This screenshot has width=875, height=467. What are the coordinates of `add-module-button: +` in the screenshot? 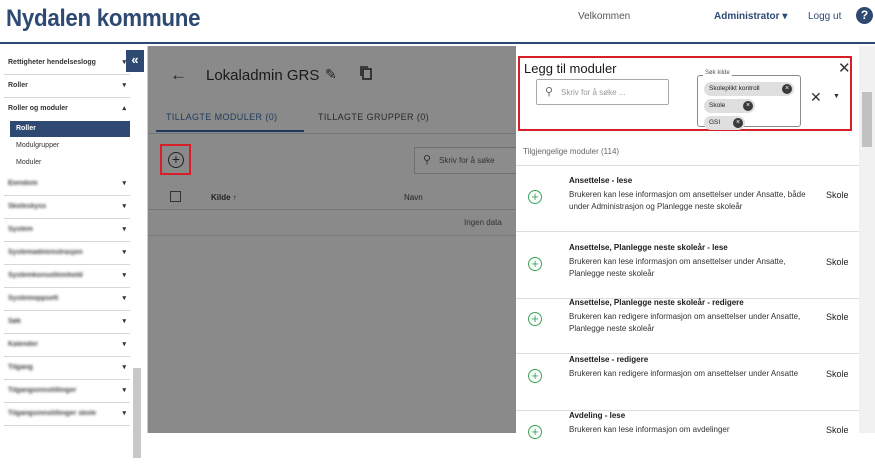 It's located at (175, 159).